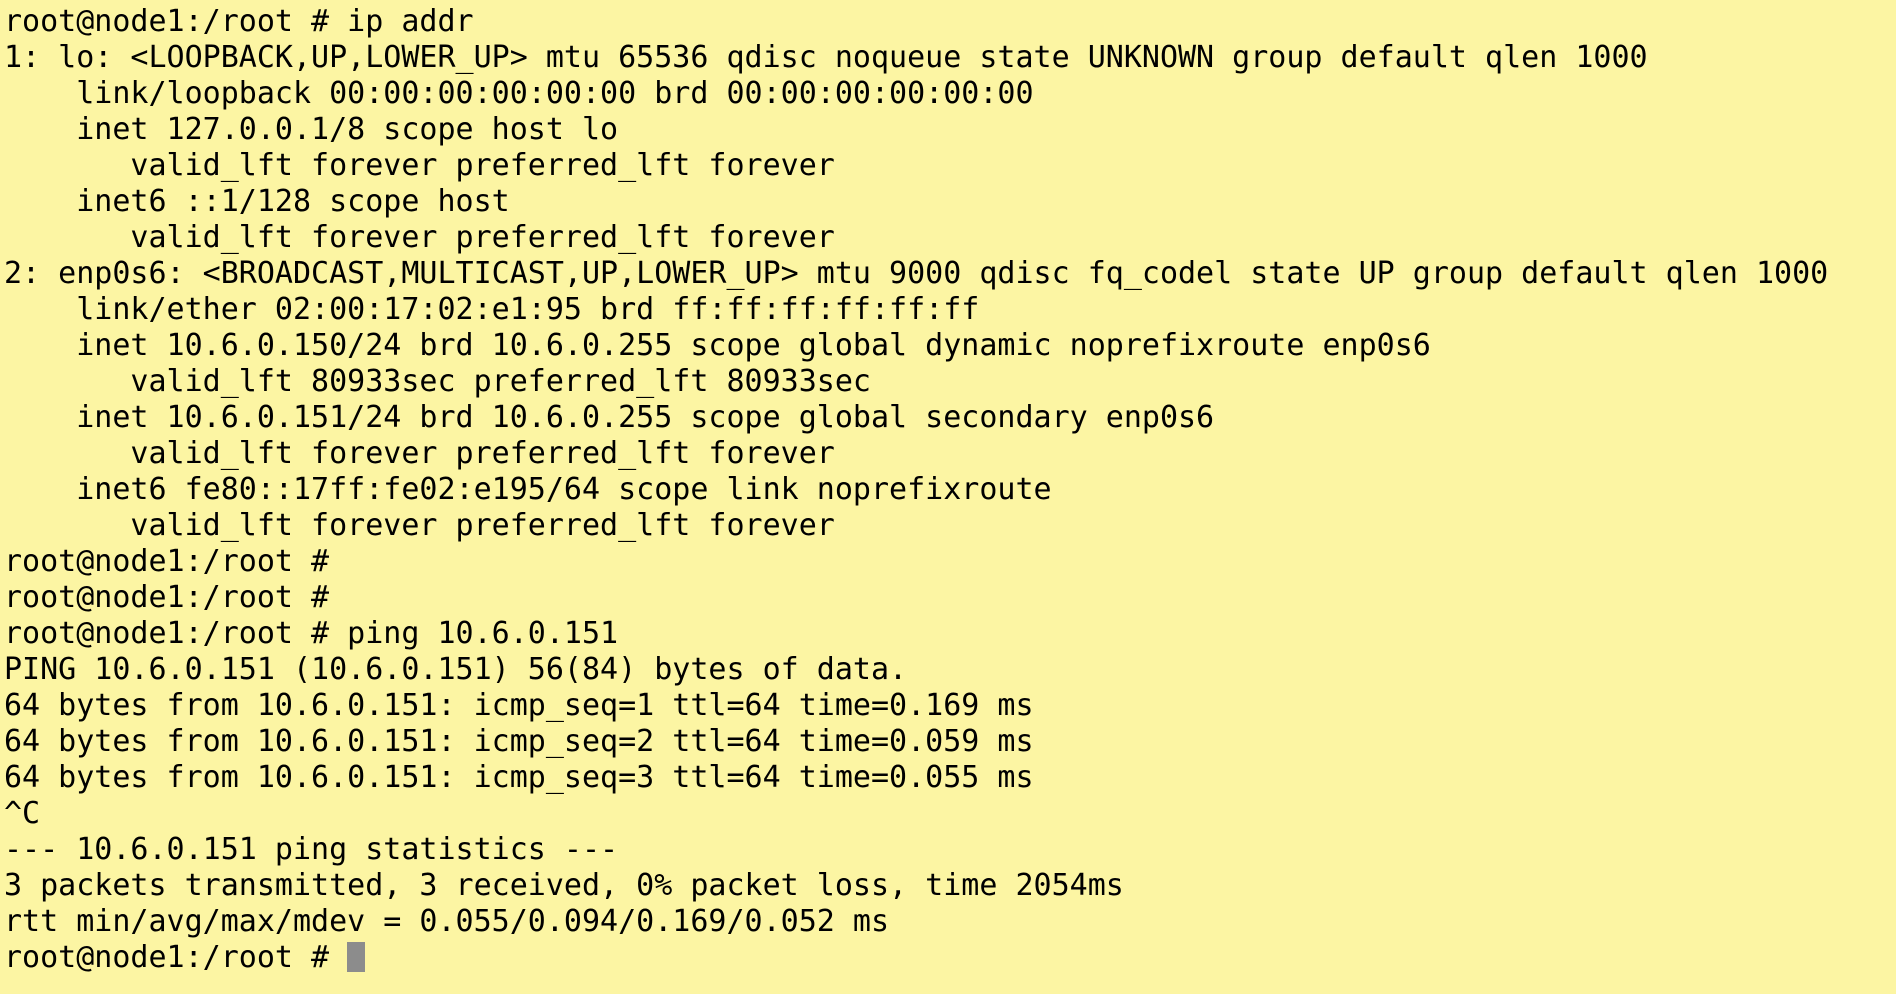 The width and height of the screenshot is (1896, 994). I want to click on terminal-line: ^C, so click(22, 813).